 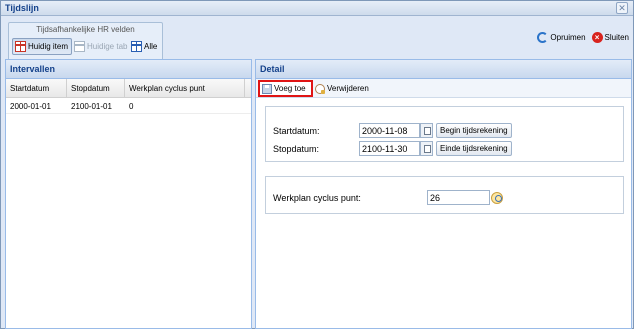 I want to click on window-title: Tijdslijn, so click(x=22, y=8).